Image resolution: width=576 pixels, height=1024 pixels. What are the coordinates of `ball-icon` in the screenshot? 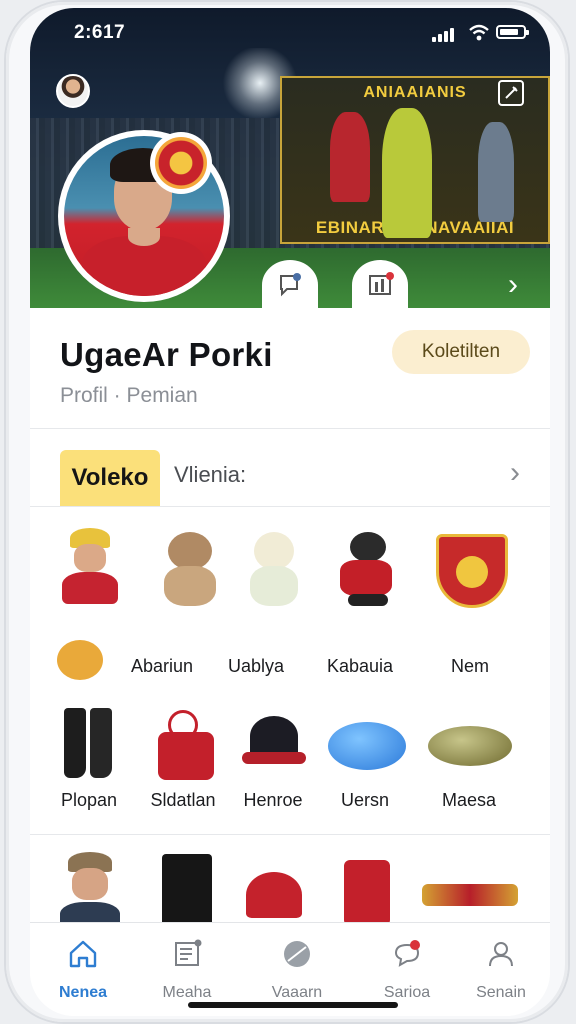 It's located at (297, 954).